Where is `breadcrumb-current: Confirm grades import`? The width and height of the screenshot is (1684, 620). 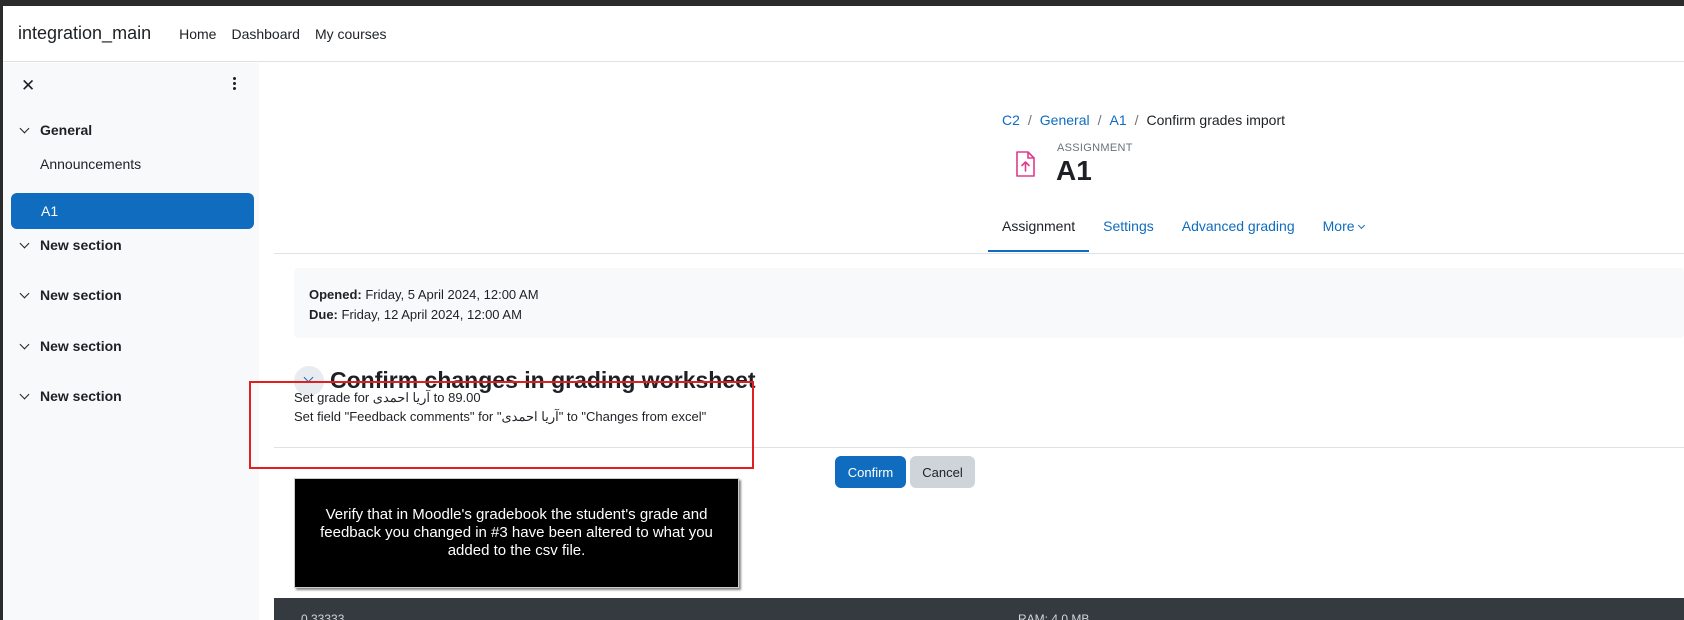 breadcrumb-current: Confirm grades import is located at coordinates (1216, 120).